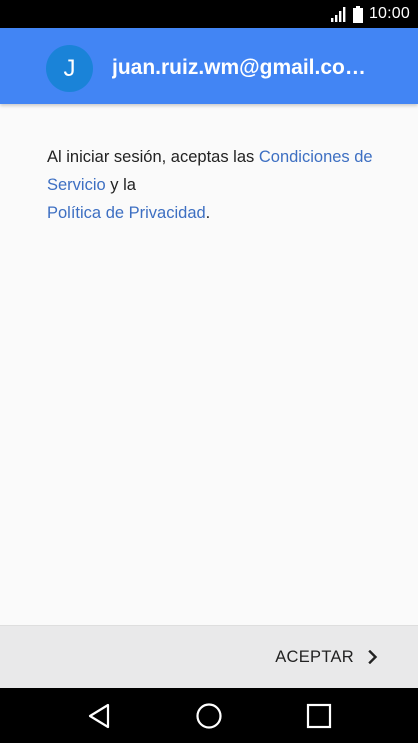  I want to click on chevron-right-icon, so click(373, 657).